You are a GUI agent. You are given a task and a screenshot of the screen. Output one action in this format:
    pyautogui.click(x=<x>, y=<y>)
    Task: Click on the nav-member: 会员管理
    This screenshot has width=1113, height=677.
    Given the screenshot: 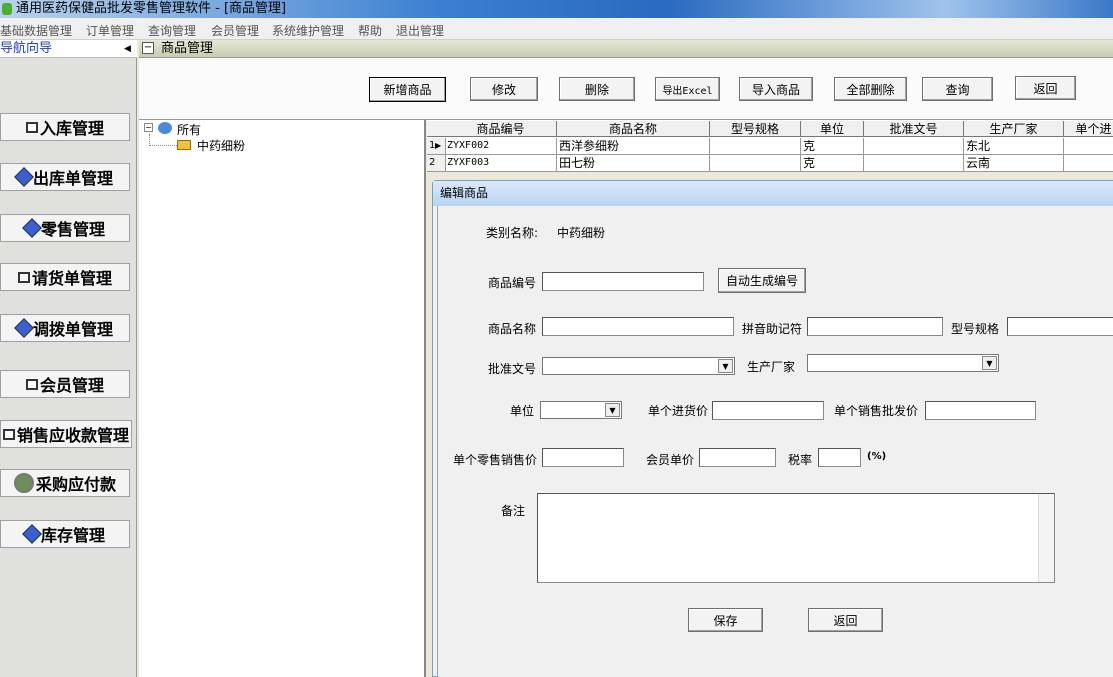 What is the action you would take?
    pyautogui.click(x=65, y=384)
    